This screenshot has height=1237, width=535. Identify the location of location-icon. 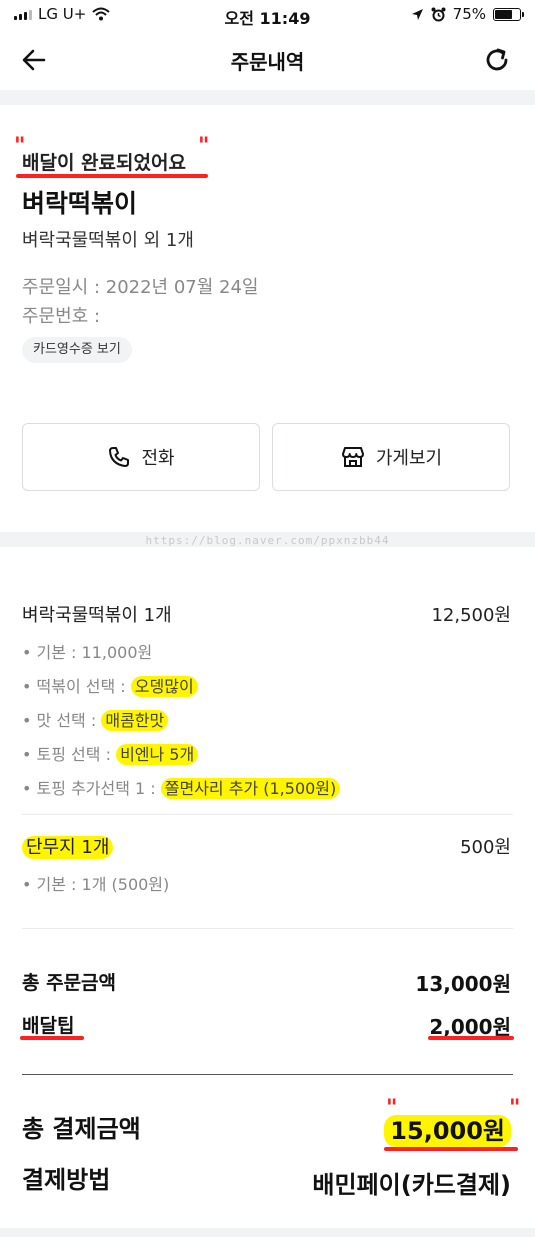
(417, 14).